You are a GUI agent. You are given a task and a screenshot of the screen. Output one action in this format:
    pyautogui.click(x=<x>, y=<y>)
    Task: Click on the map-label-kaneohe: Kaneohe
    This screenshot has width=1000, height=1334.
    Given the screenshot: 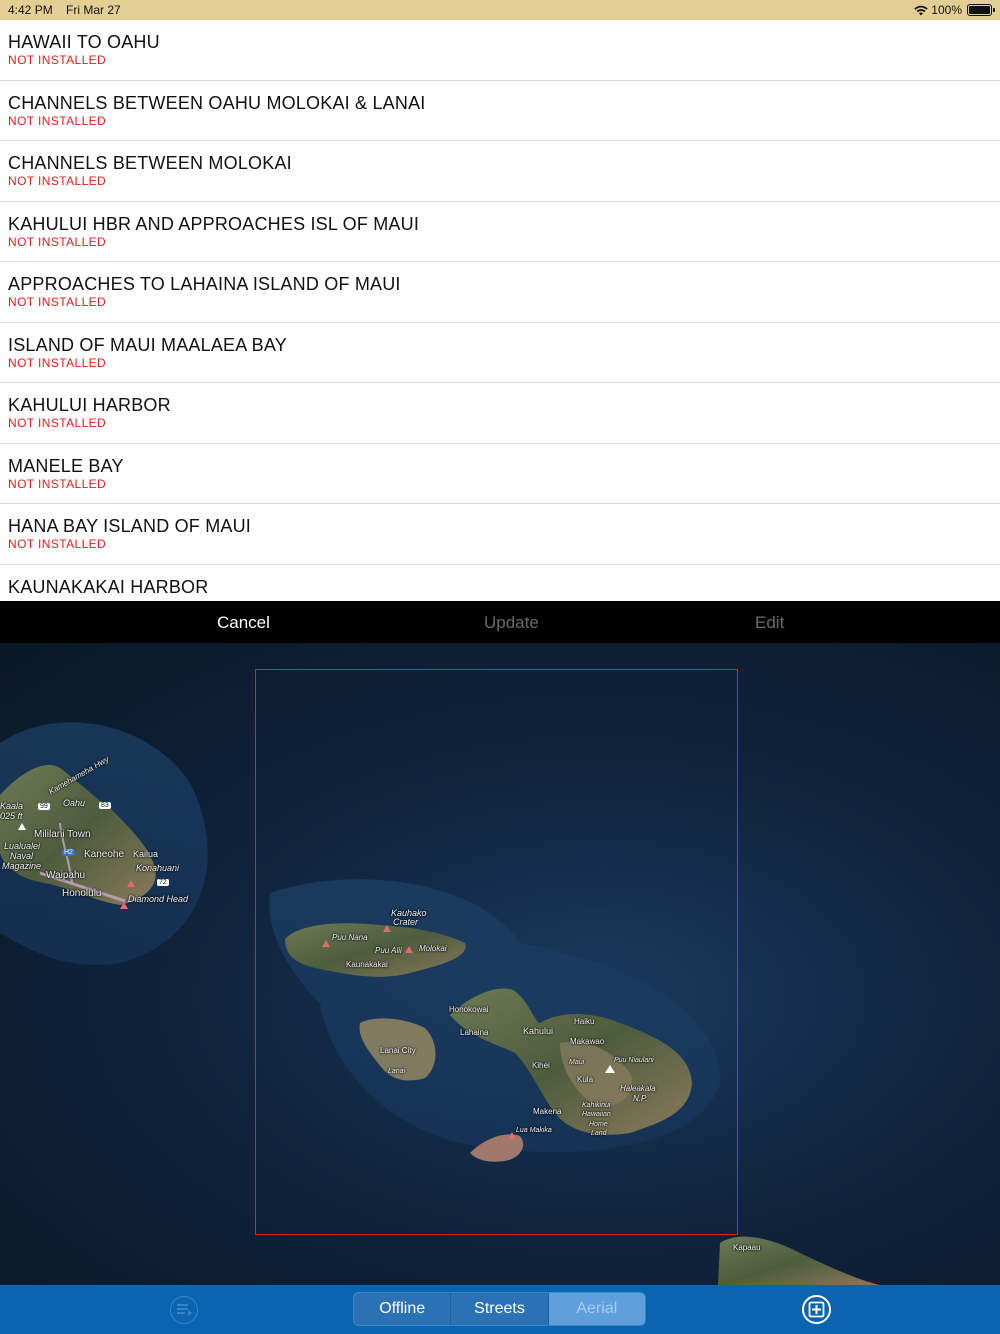 What is the action you would take?
    pyautogui.click(x=104, y=854)
    